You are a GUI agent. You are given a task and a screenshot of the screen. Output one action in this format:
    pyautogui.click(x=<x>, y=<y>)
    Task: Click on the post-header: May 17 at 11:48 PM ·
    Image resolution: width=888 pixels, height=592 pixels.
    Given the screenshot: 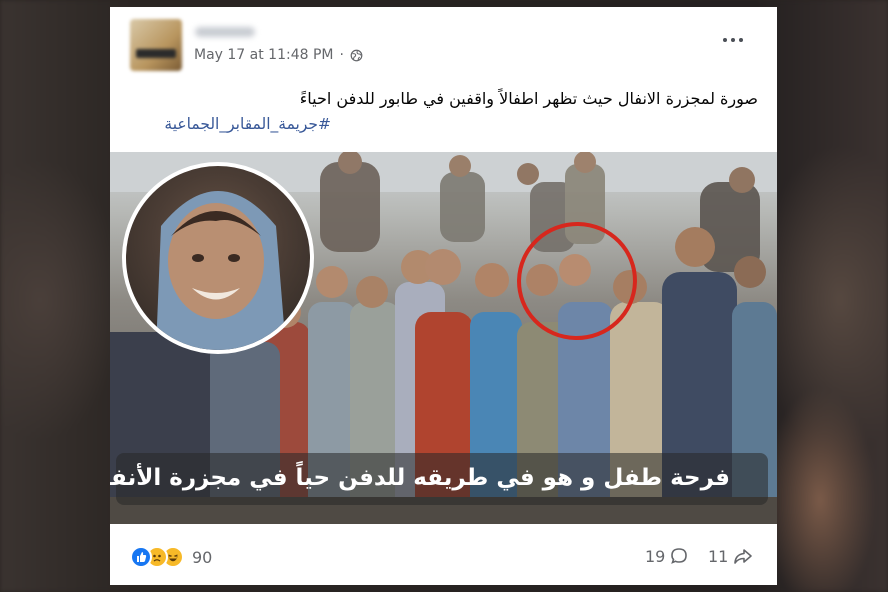 What is the action you would take?
    pyautogui.click(x=443, y=43)
    